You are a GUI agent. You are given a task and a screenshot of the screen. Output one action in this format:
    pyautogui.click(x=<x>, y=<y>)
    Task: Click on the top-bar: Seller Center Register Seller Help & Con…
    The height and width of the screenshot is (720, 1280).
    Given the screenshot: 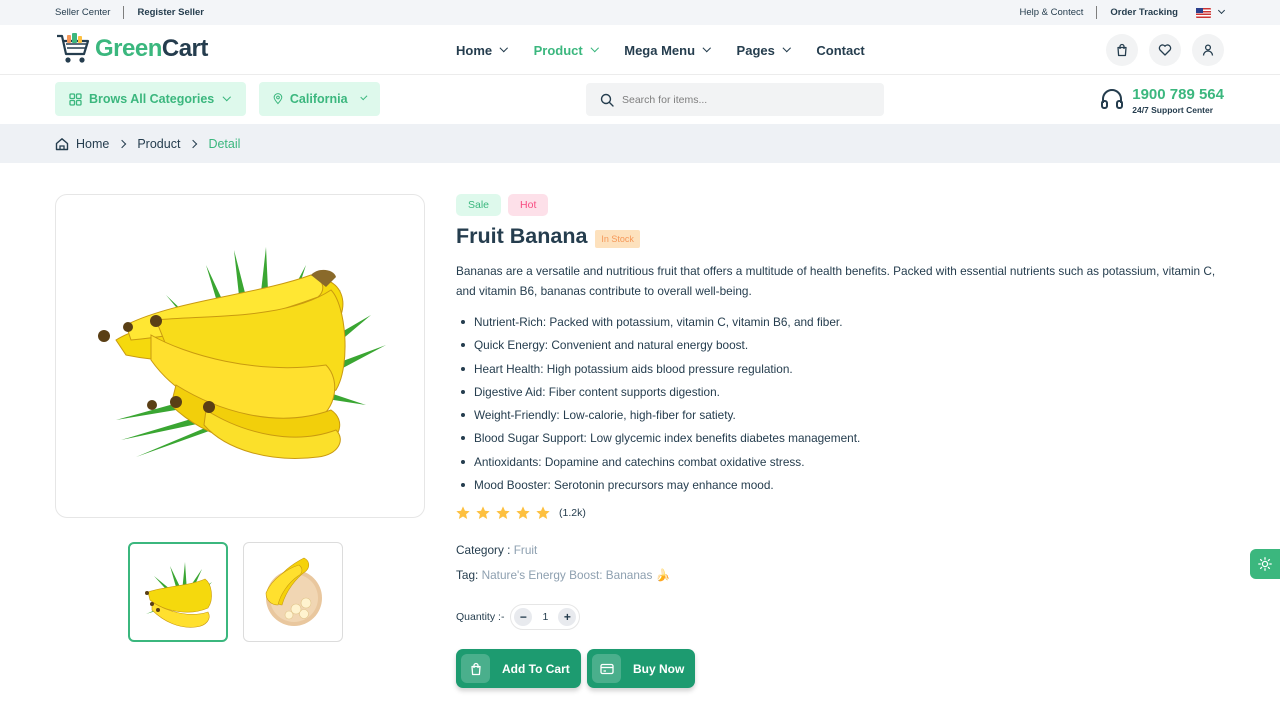 What is the action you would take?
    pyautogui.click(x=640, y=12)
    